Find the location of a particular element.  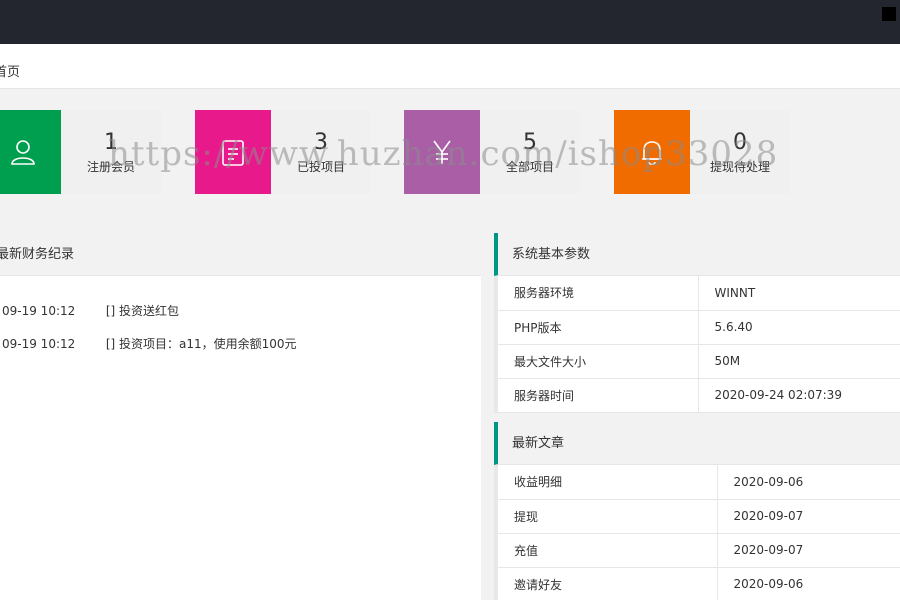

table-row: 服务器时间 2020-09-24 02:07:39 is located at coordinates (697, 395).